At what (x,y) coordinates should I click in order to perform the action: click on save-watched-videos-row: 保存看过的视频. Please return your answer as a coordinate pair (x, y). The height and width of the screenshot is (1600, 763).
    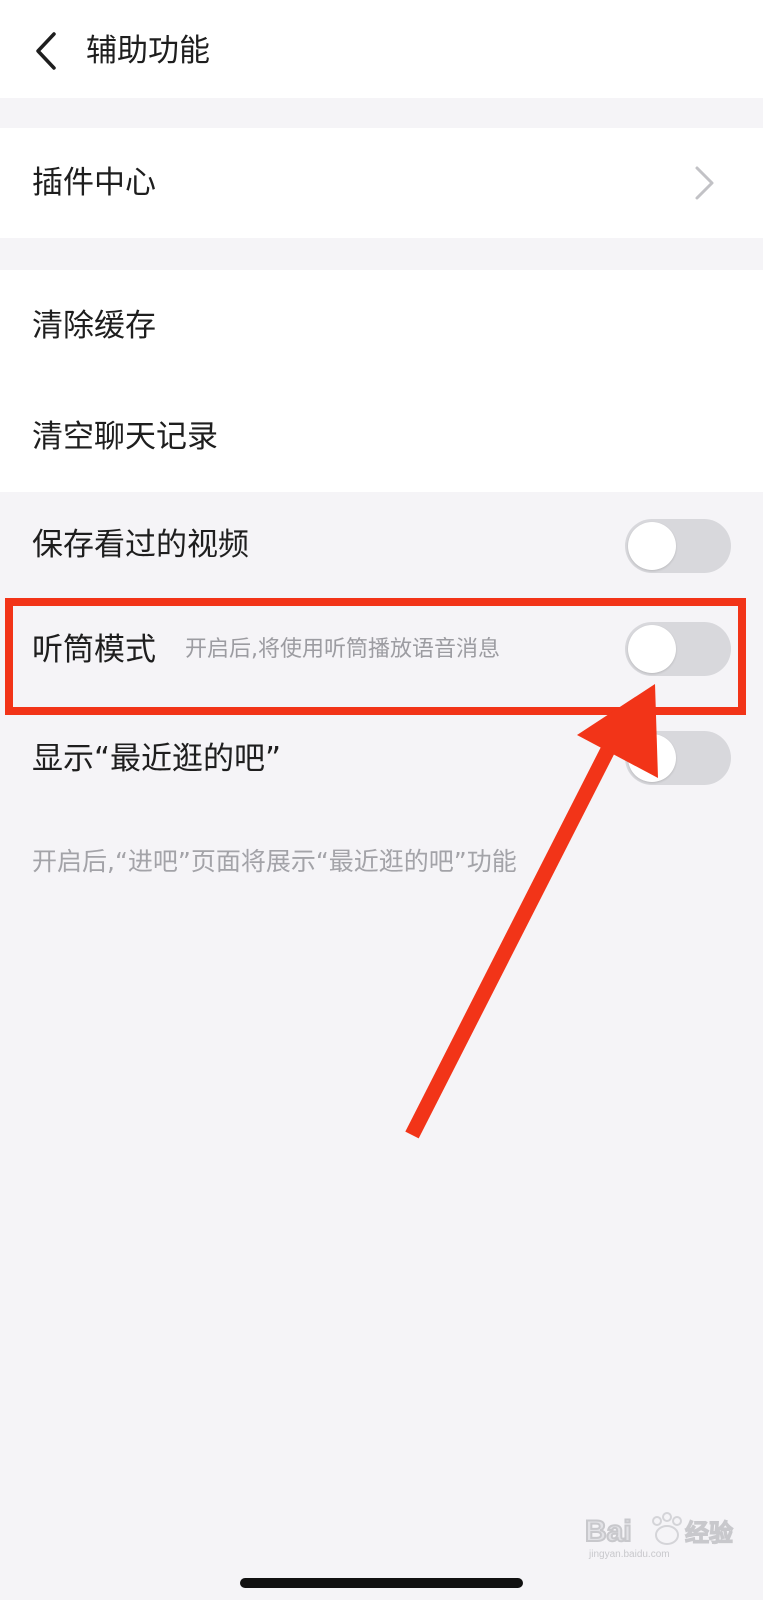
    Looking at the image, I should click on (381, 546).